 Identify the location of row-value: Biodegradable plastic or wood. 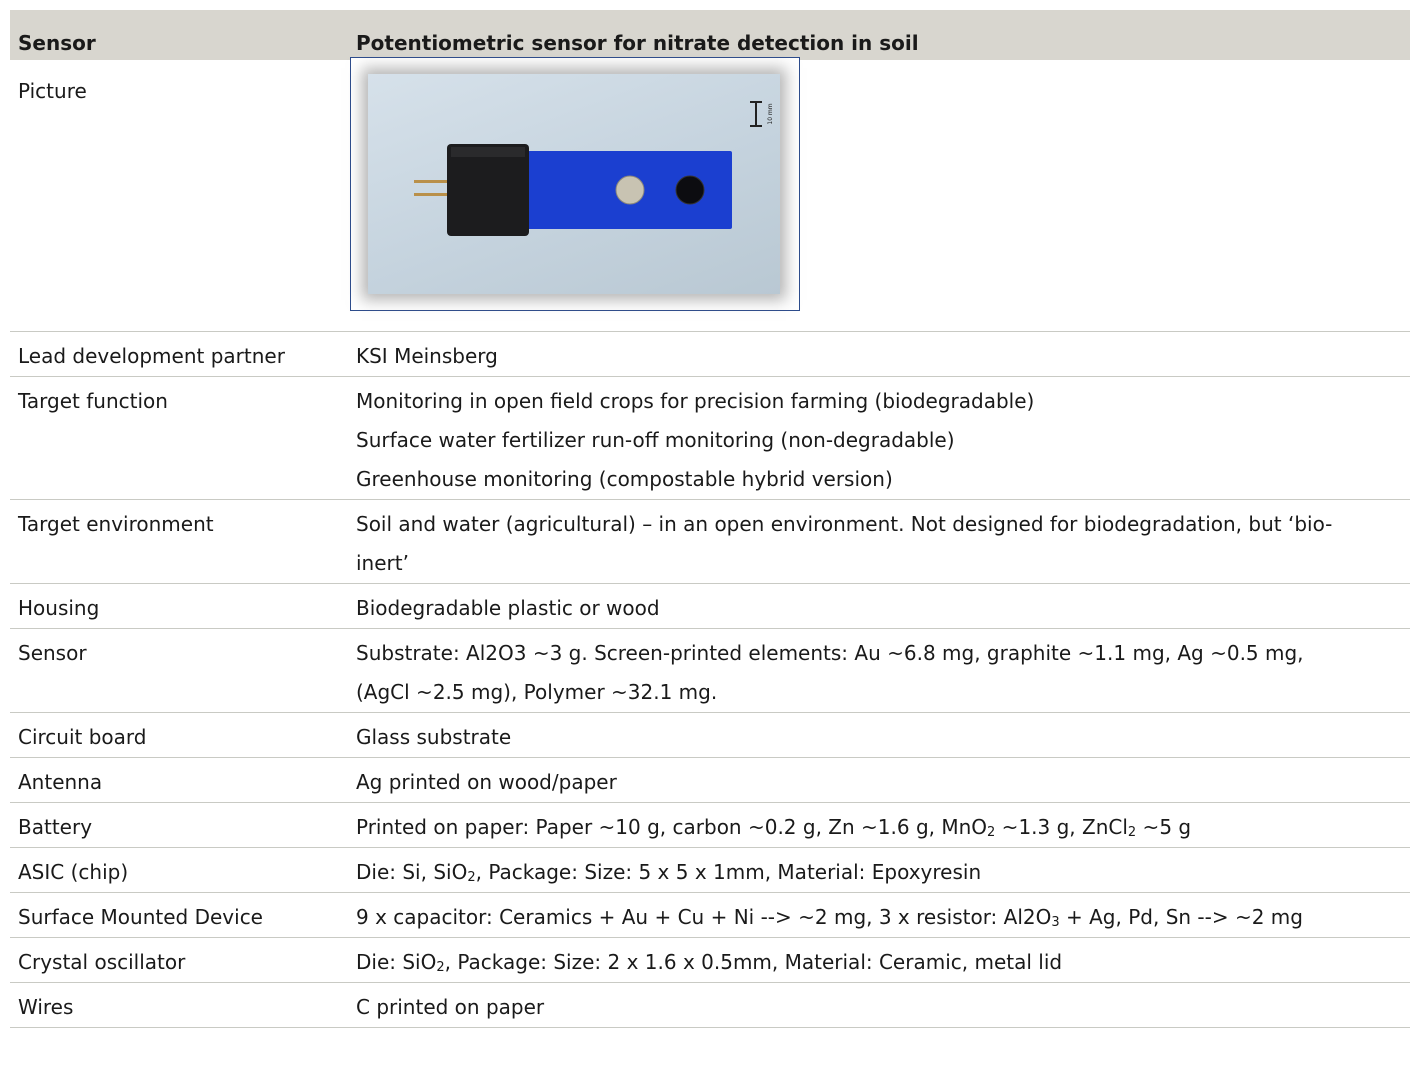
(508, 608).